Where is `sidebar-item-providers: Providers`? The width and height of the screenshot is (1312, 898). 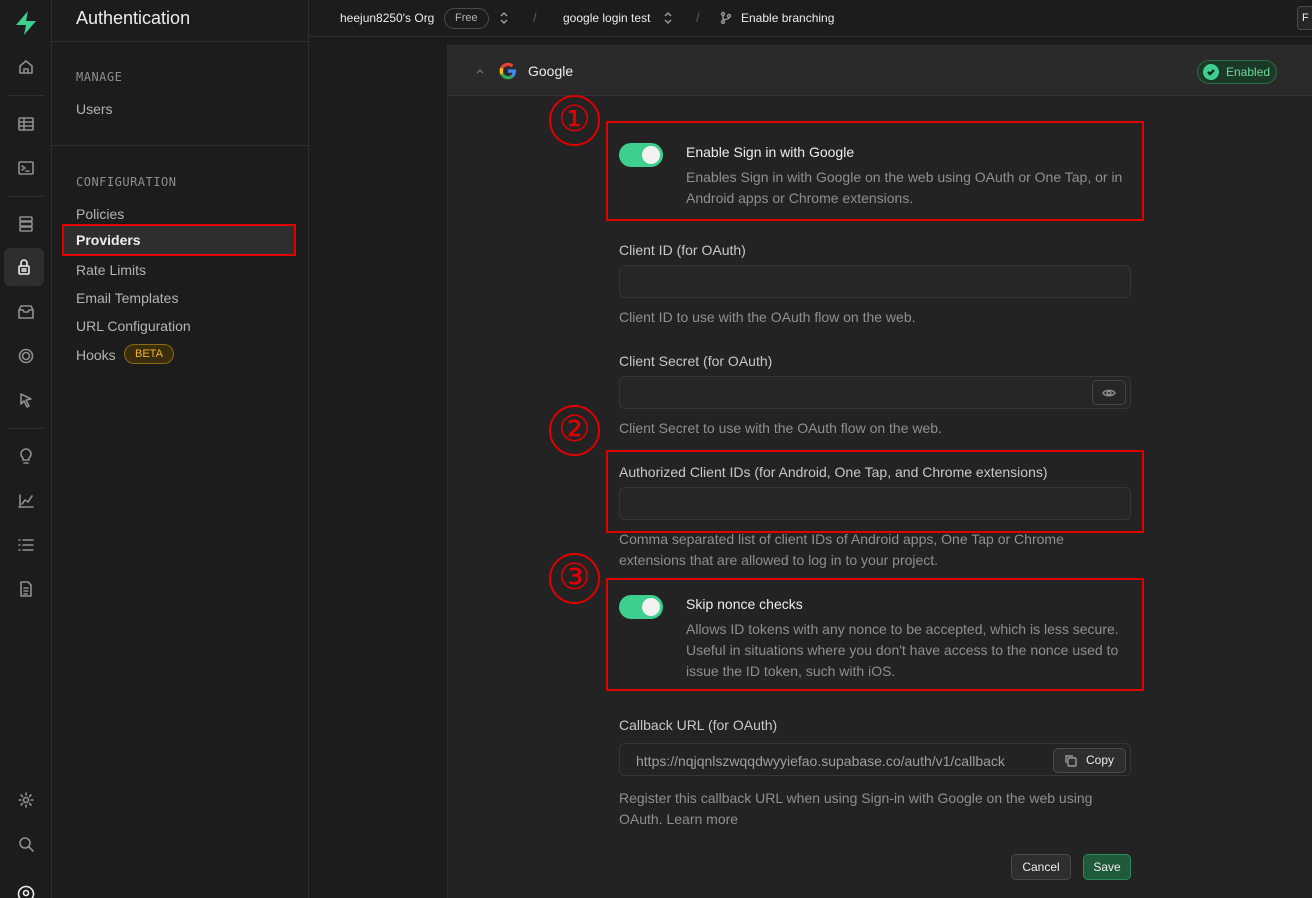 sidebar-item-providers: Providers is located at coordinates (179, 240).